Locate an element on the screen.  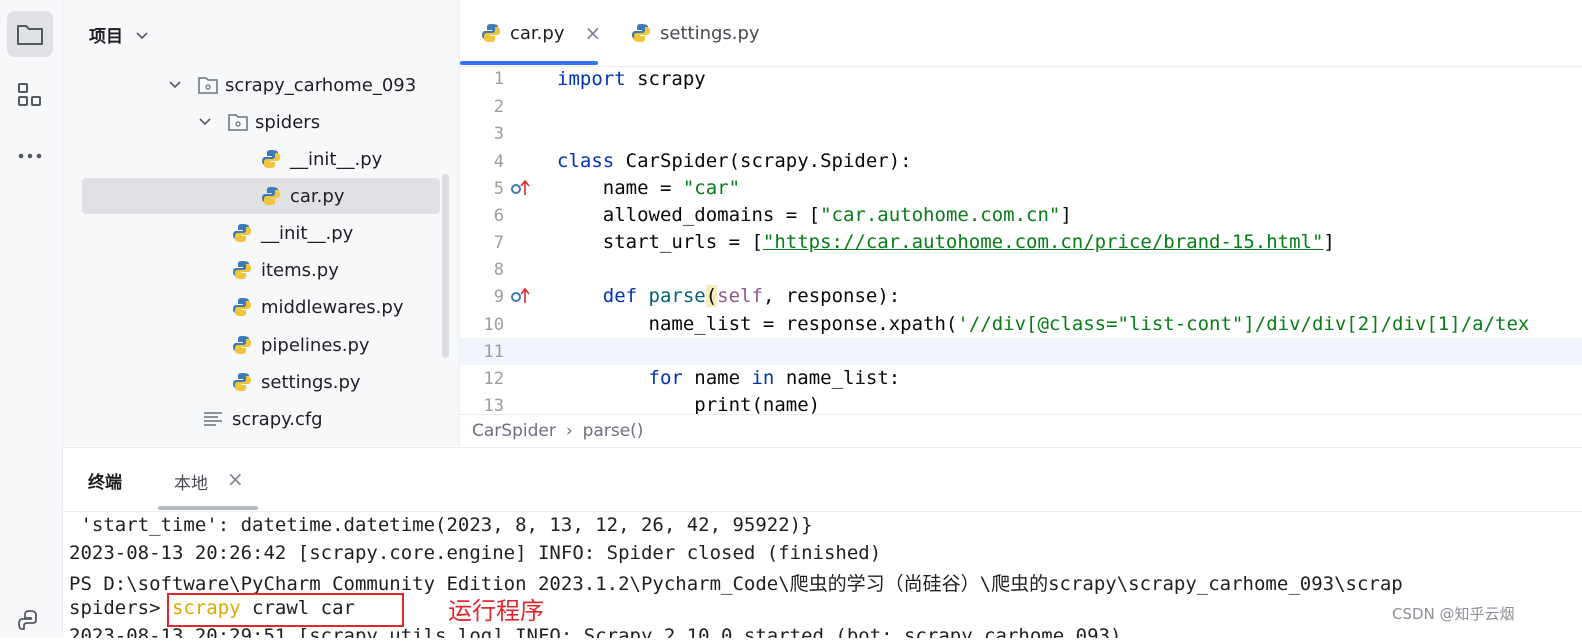
python-console-icon is located at coordinates (30, 621).